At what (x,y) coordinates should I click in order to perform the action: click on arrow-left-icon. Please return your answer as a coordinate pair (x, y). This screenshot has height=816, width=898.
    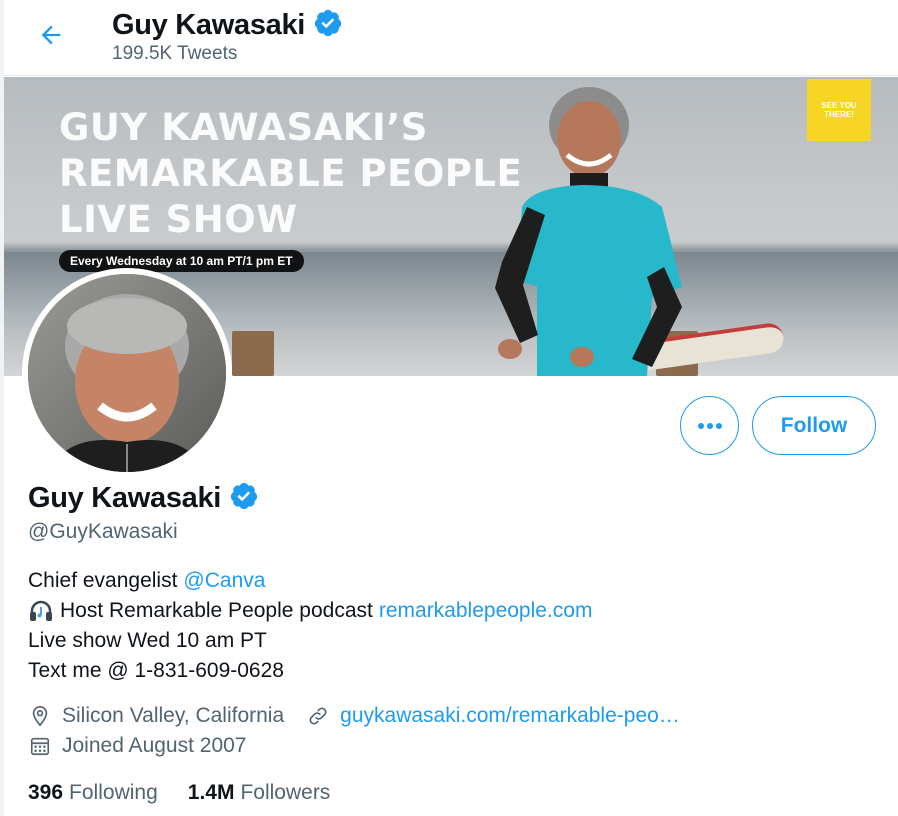
    Looking at the image, I should click on (51, 37).